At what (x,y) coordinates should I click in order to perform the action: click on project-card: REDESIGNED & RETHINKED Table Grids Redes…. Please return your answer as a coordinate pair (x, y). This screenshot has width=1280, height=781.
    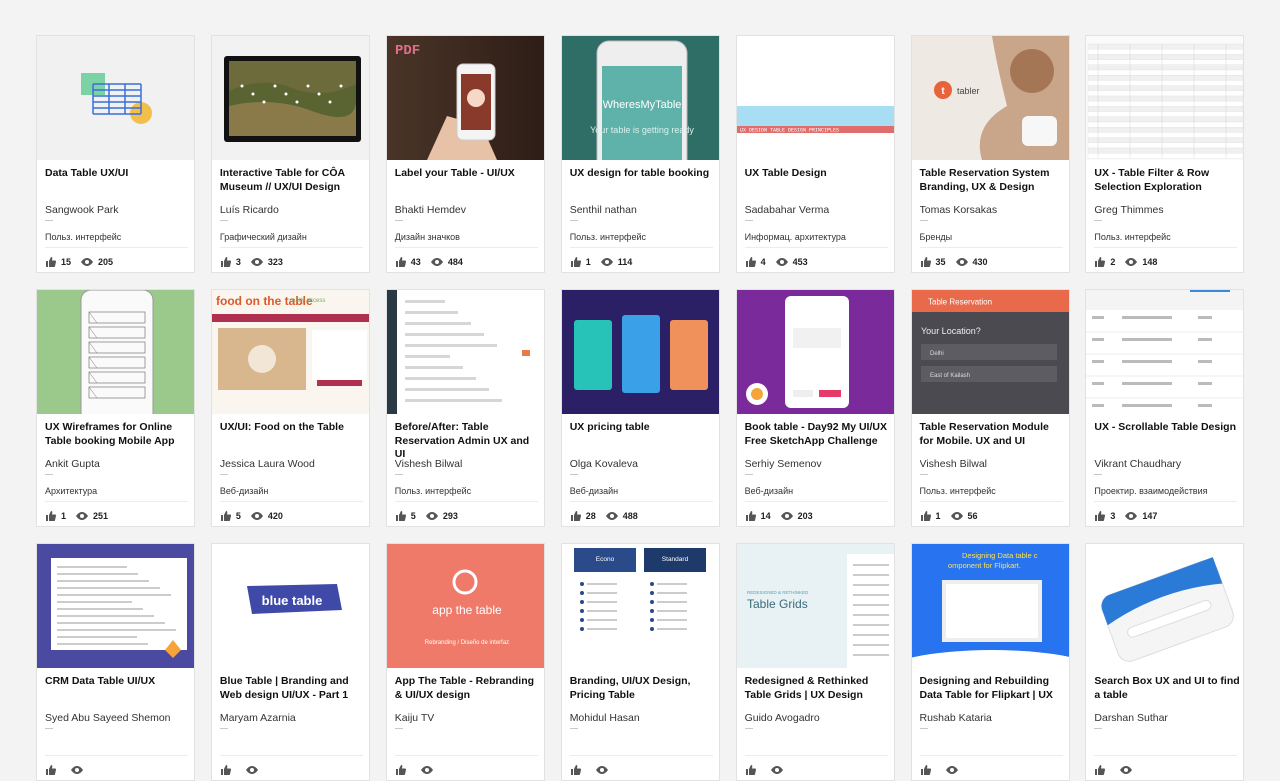
    Looking at the image, I should click on (815, 662).